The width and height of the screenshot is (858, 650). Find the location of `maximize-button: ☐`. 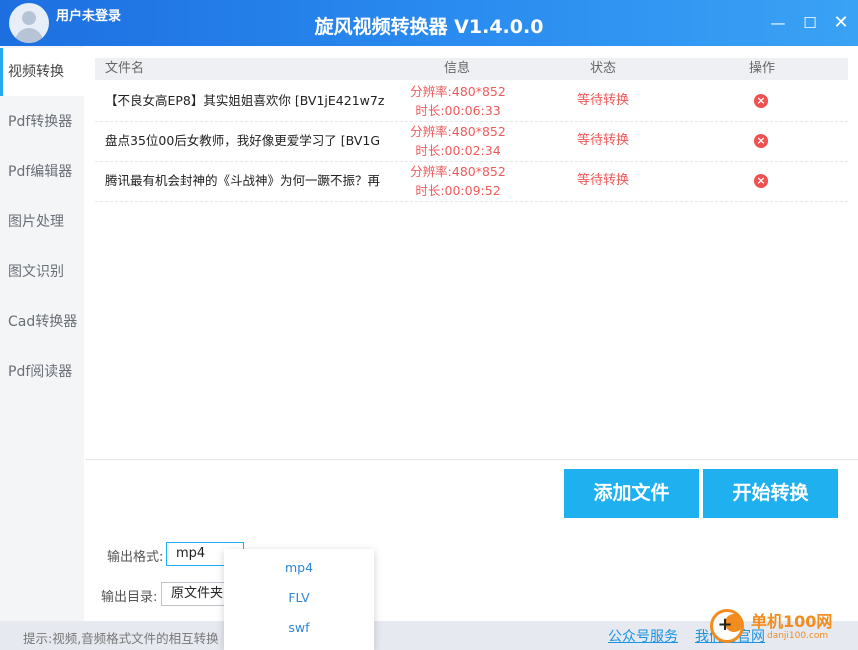

maximize-button: ☐ is located at coordinates (810, 23).